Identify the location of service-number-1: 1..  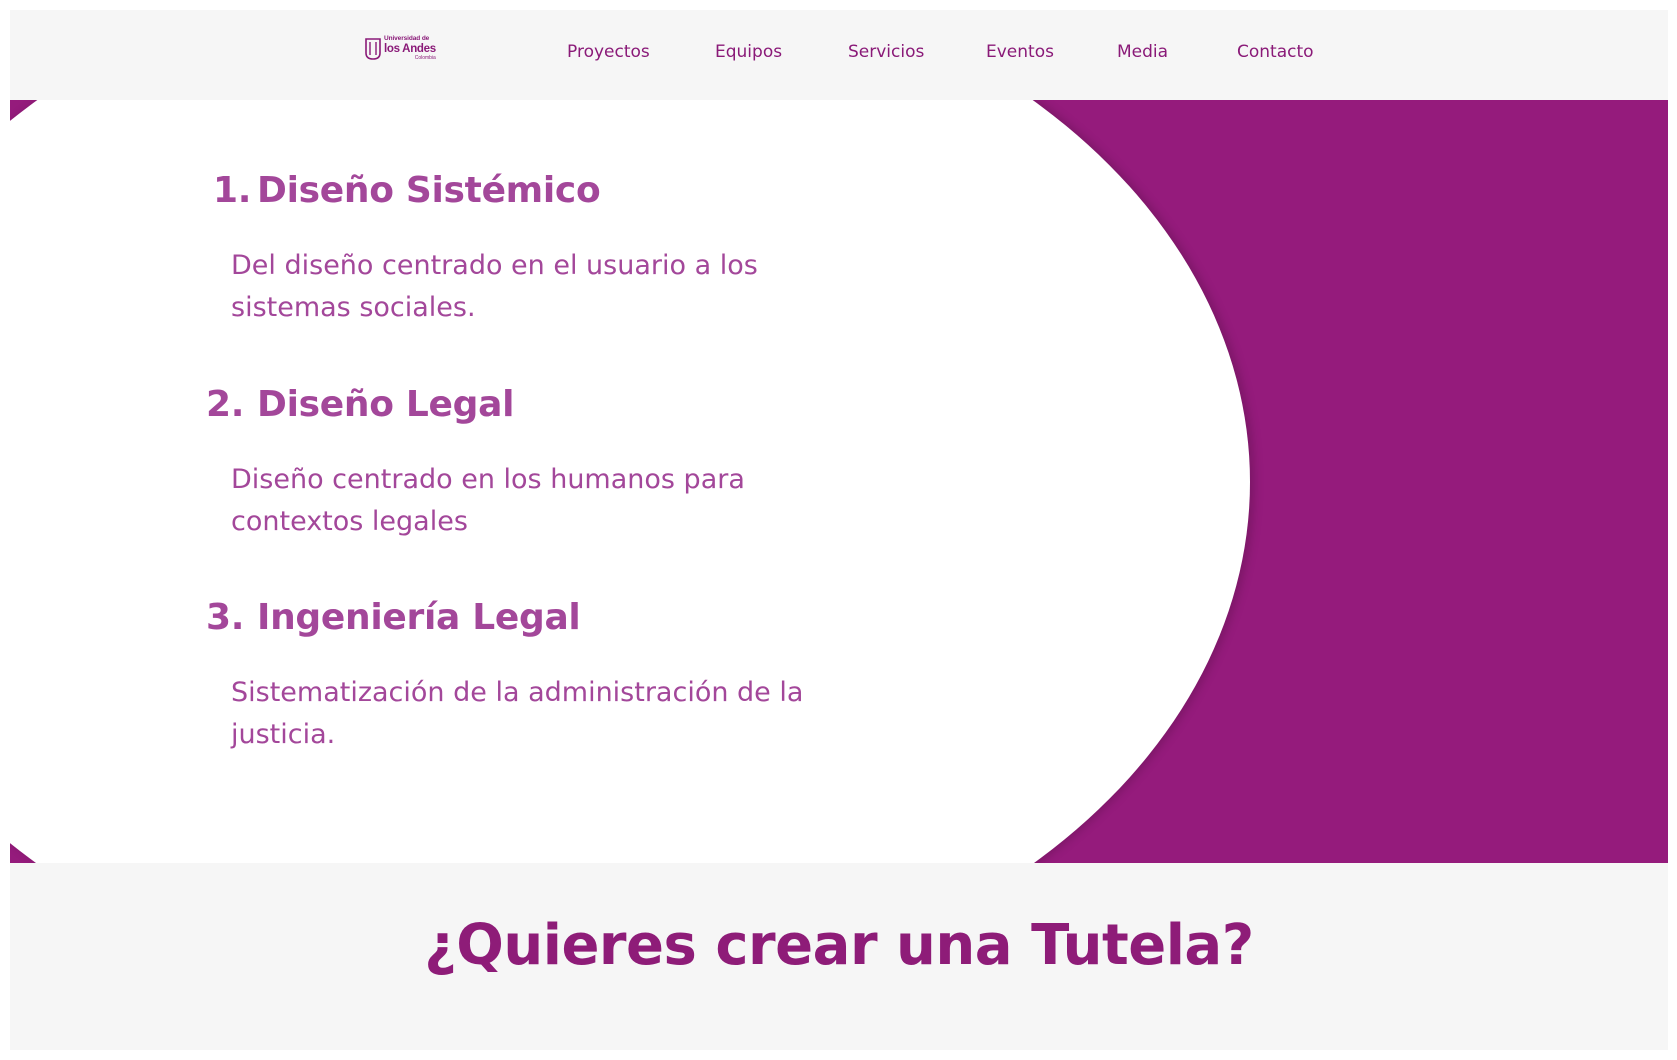
(232, 190).